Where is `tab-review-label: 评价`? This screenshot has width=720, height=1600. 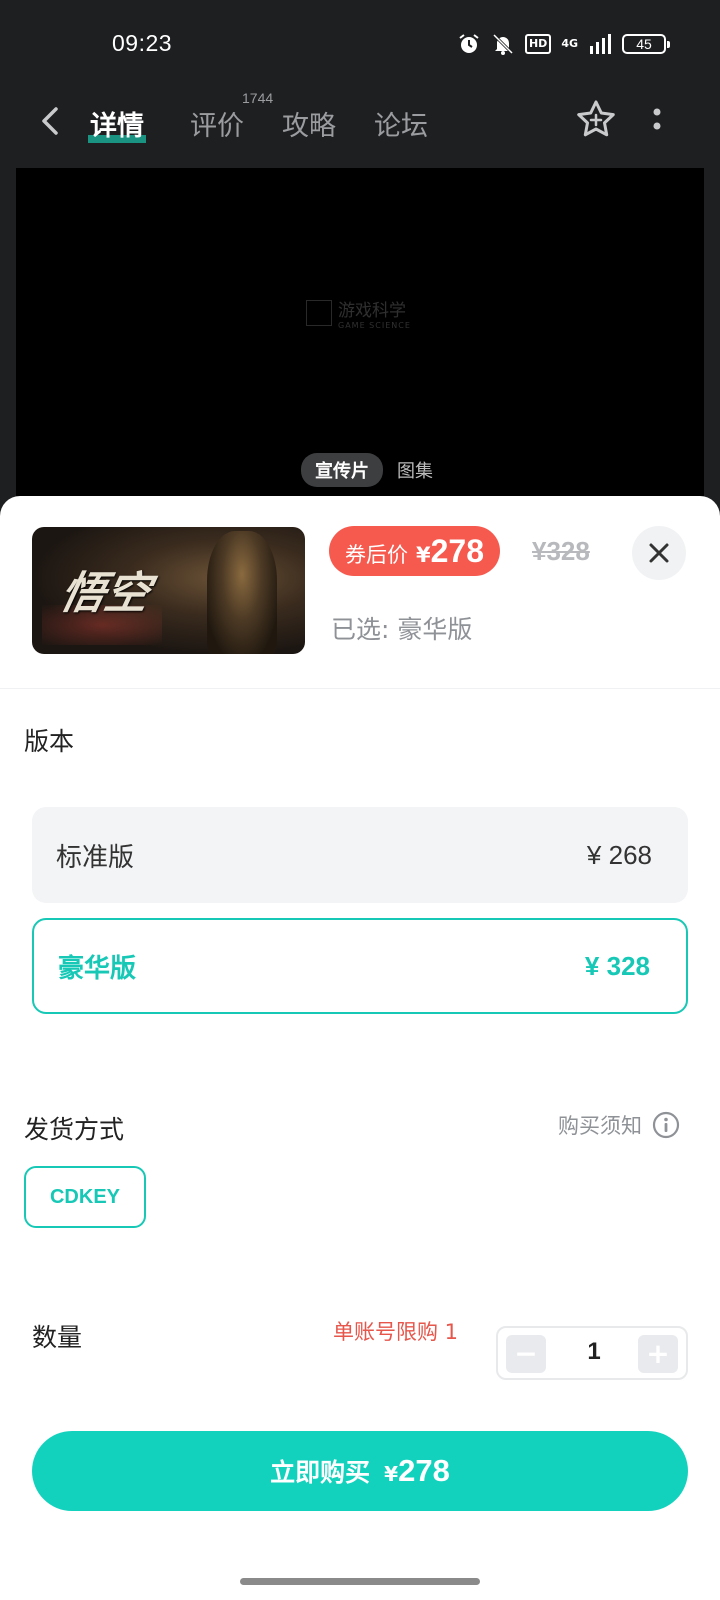
tab-review-label: 评价 is located at coordinates (217, 126).